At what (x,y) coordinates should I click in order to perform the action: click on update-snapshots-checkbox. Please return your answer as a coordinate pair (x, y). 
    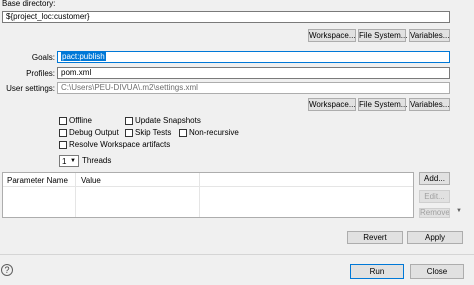
    Looking at the image, I should click on (129, 121).